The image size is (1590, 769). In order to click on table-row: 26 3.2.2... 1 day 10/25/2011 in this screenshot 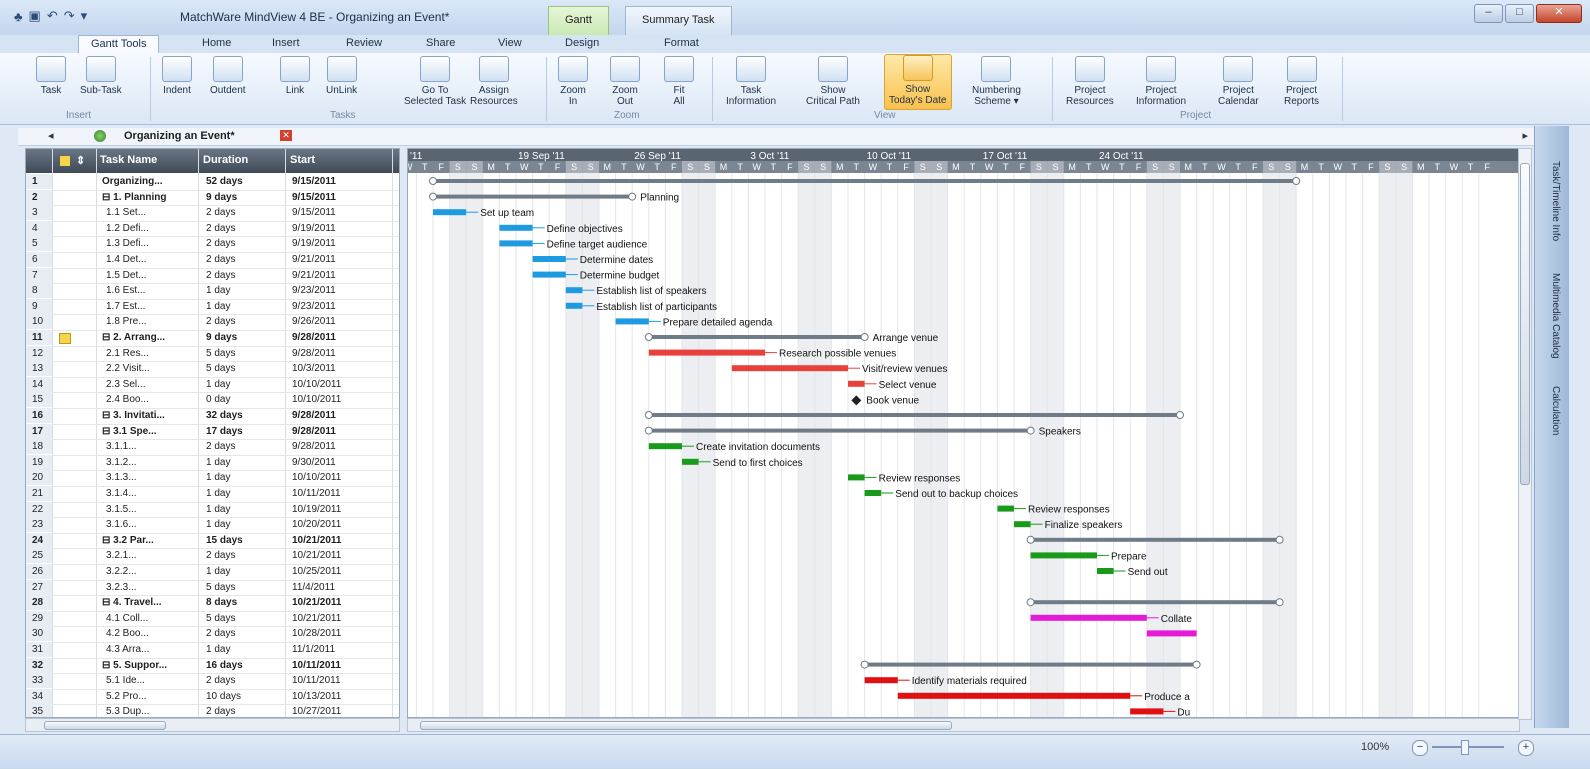, I will do `click(212, 572)`.